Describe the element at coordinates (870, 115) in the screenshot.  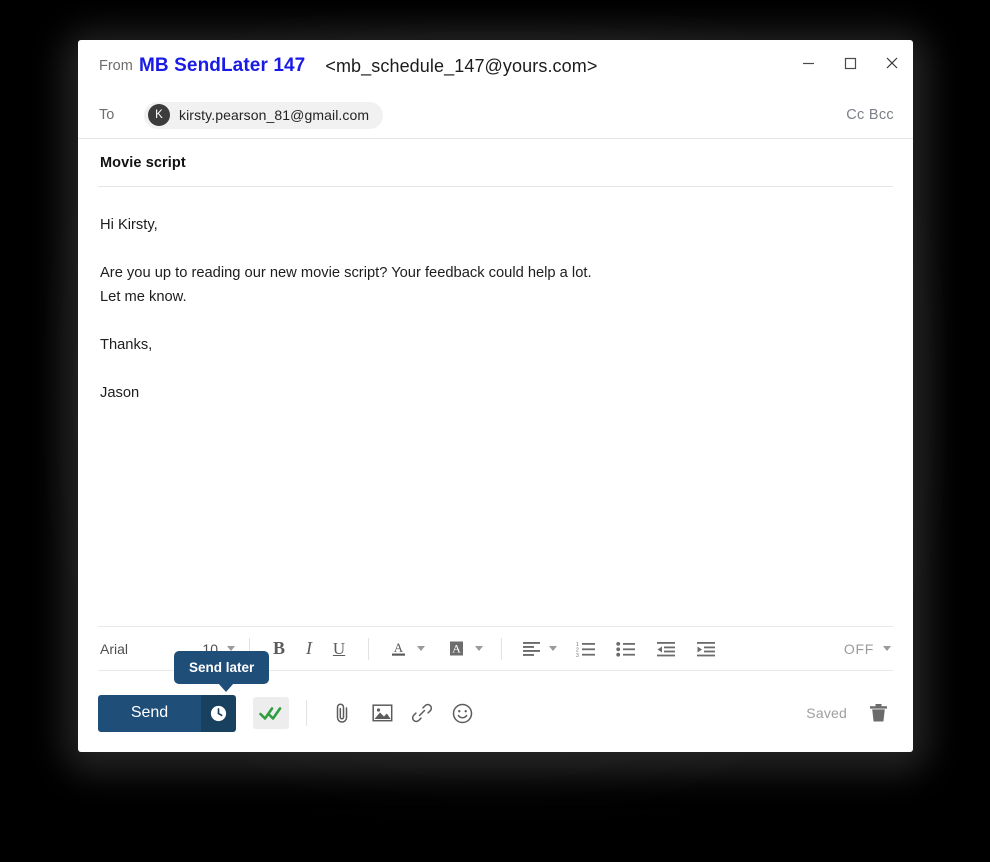
I see `cc-bcc-toggle: Cc Bcc` at that location.